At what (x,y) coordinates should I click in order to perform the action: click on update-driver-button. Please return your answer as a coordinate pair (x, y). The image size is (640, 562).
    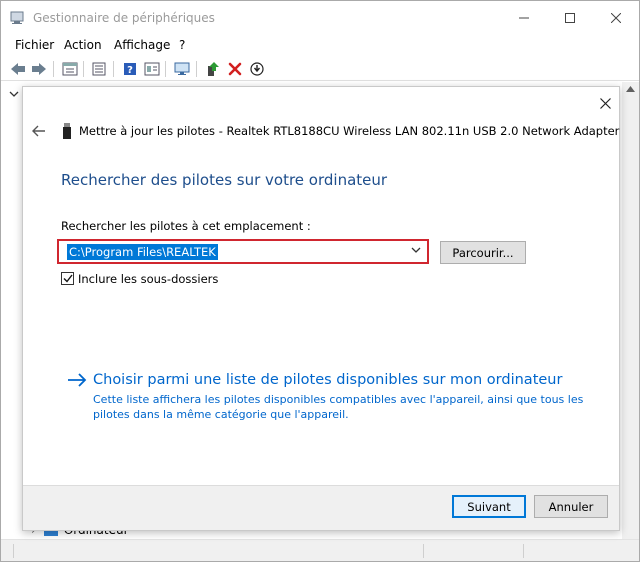
    Looking at the image, I should click on (213, 69).